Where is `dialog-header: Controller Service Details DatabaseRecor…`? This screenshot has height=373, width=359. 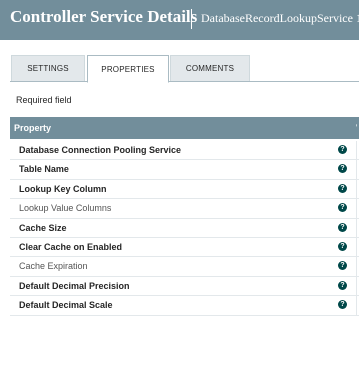
dialog-header: Controller Service Details DatabaseRecor… is located at coordinates (179, 20).